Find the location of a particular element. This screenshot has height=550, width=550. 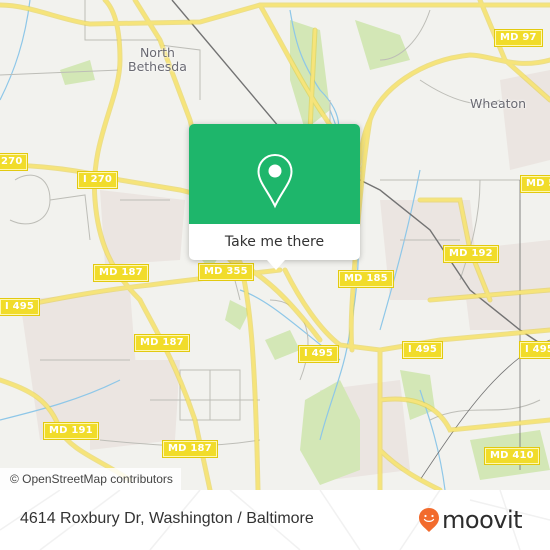

route-shield: MD 410 is located at coordinates (512, 456).